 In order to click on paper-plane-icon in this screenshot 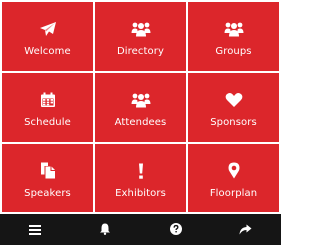, I will do `click(48, 29)`.